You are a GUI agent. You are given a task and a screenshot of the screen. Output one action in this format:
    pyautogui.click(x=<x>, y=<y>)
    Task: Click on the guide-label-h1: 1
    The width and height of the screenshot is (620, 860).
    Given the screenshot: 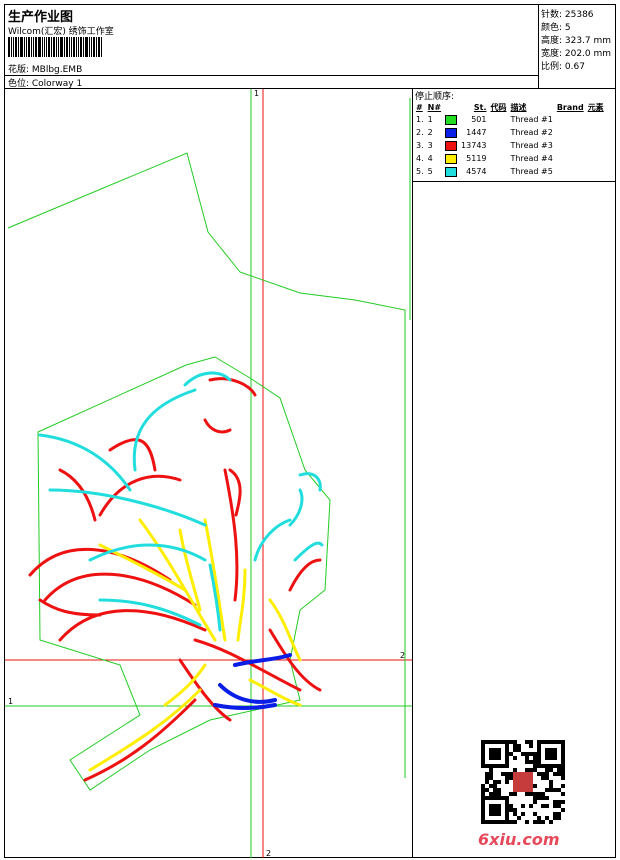 What is the action you would take?
    pyautogui.click(x=10, y=701)
    